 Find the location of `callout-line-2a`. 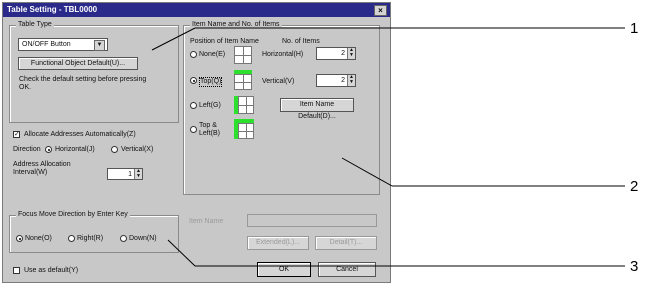

callout-line-2a is located at coordinates (367, 172).